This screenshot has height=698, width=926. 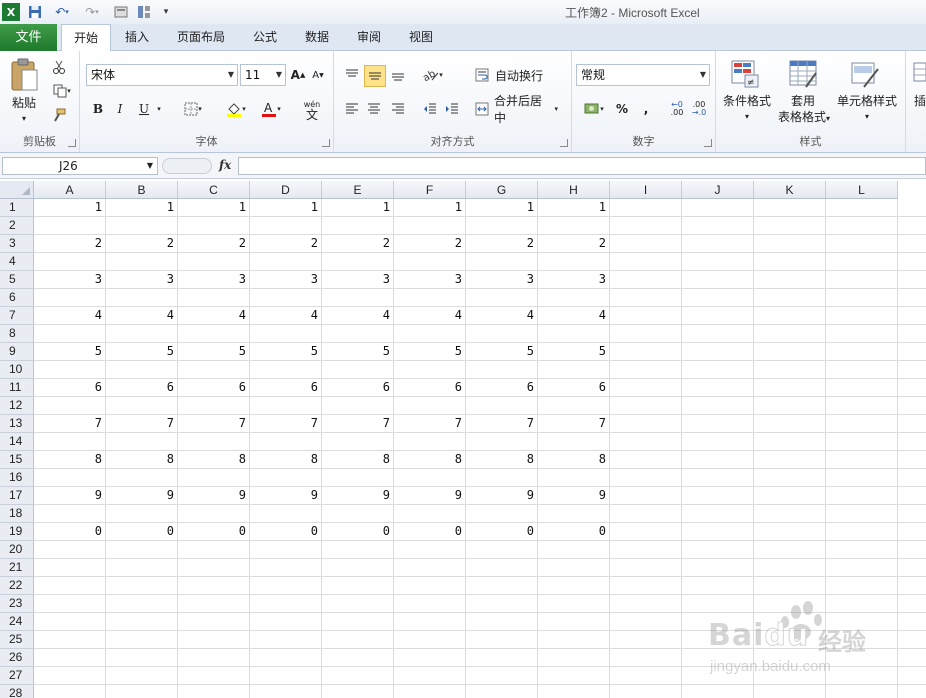 I want to click on cell-b17: 9, so click(x=142, y=496).